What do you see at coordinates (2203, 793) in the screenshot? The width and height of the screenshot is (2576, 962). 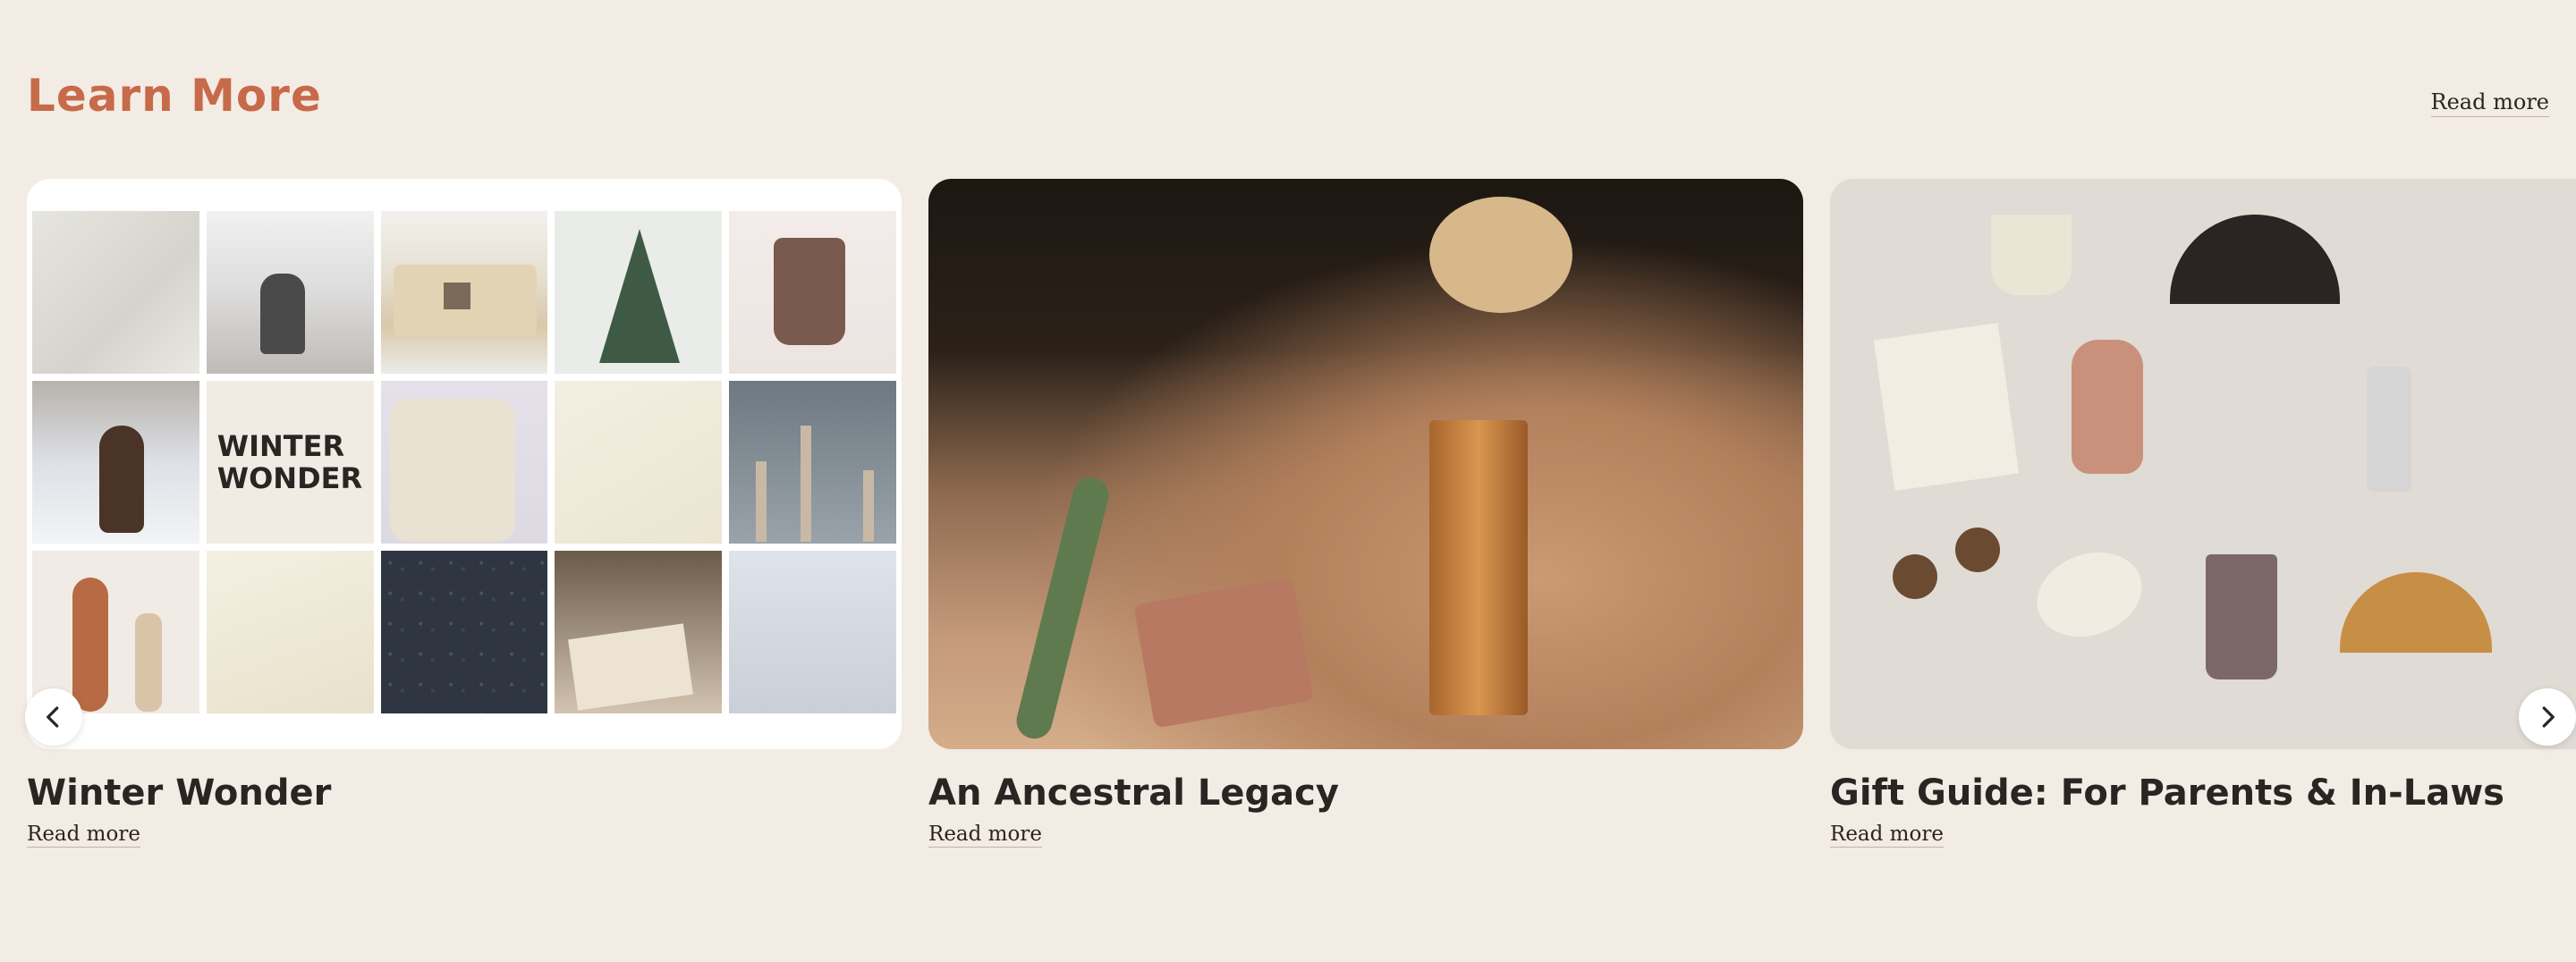 I see `card-title: Gift Guide: For Parents & In-Laws` at bounding box center [2203, 793].